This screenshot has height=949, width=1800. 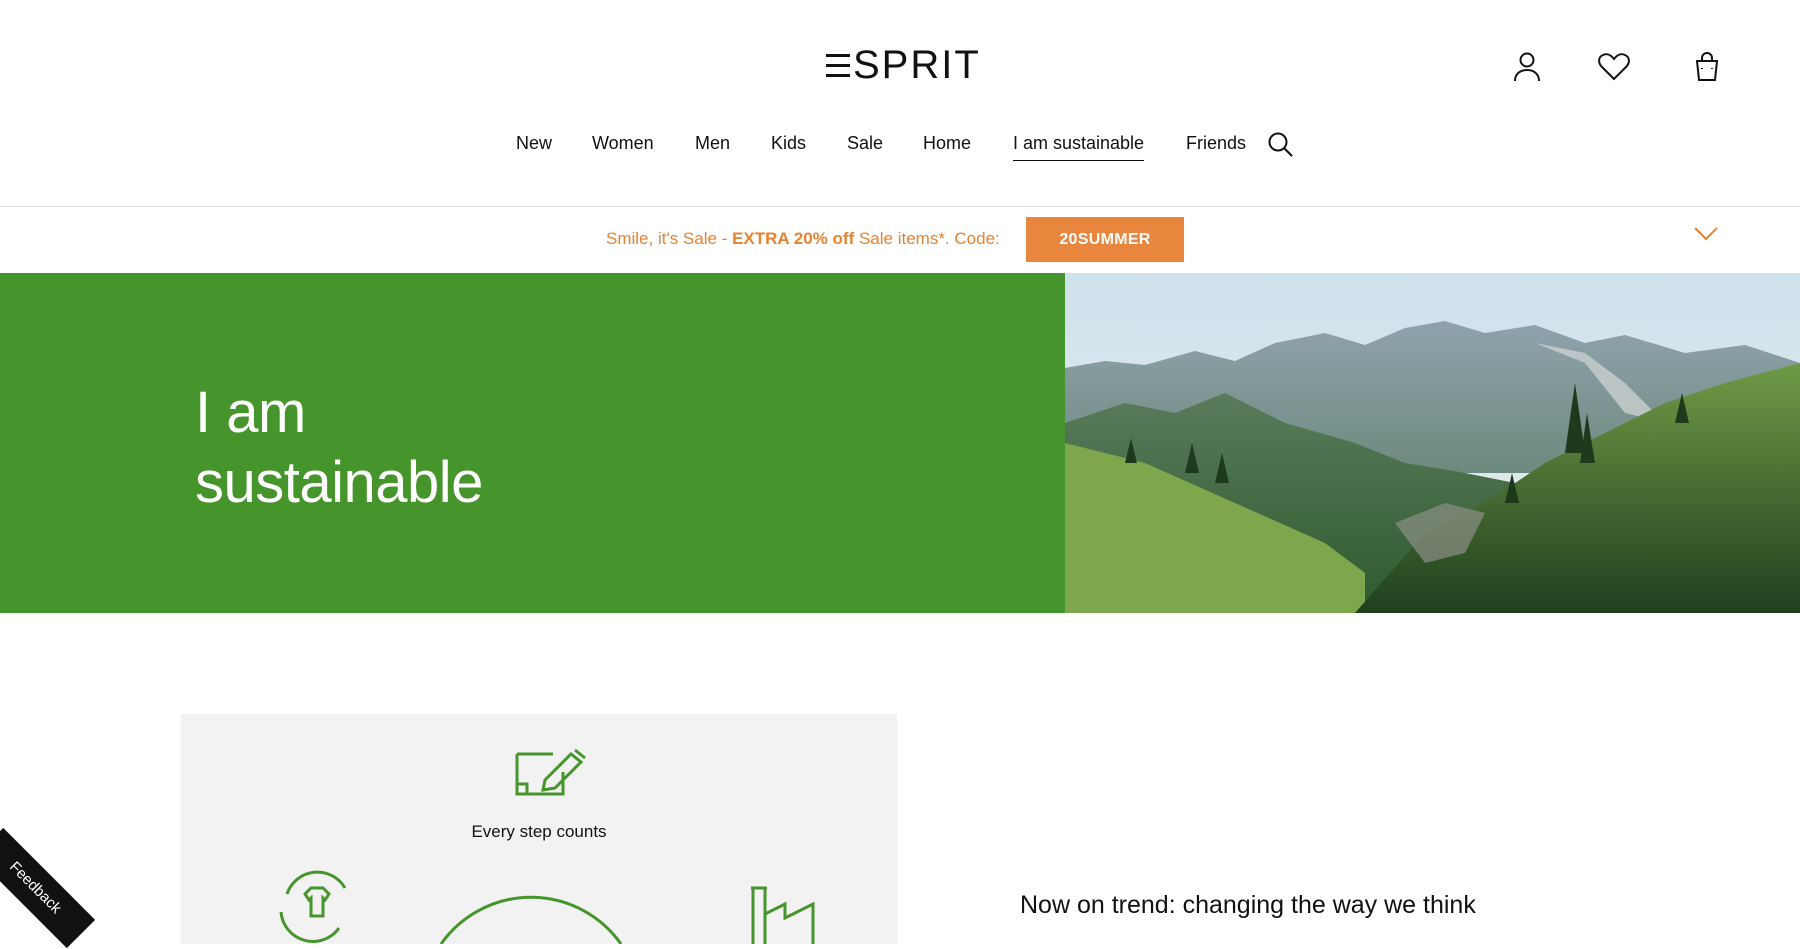 I want to click on step-label: Every step counts, so click(x=539, y=831).